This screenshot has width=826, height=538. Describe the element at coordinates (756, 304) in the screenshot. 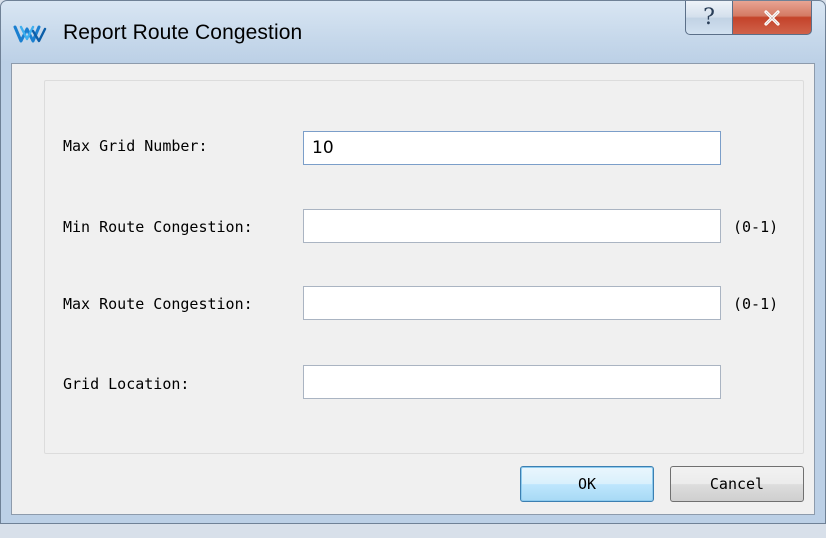

I see `max-route-congestion-range: (0-1)` at that location.